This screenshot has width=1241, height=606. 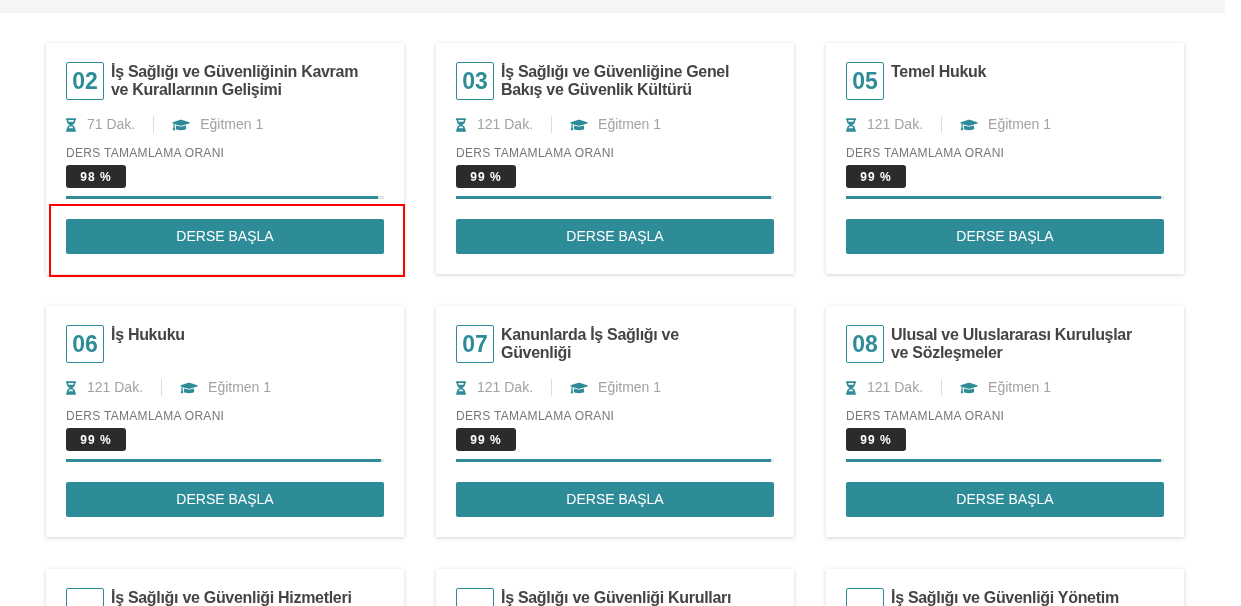 What do you see at coordinates (475, 344) in the screenshot?
I see `lesson-number: 07` at bounding box center [475, 344].